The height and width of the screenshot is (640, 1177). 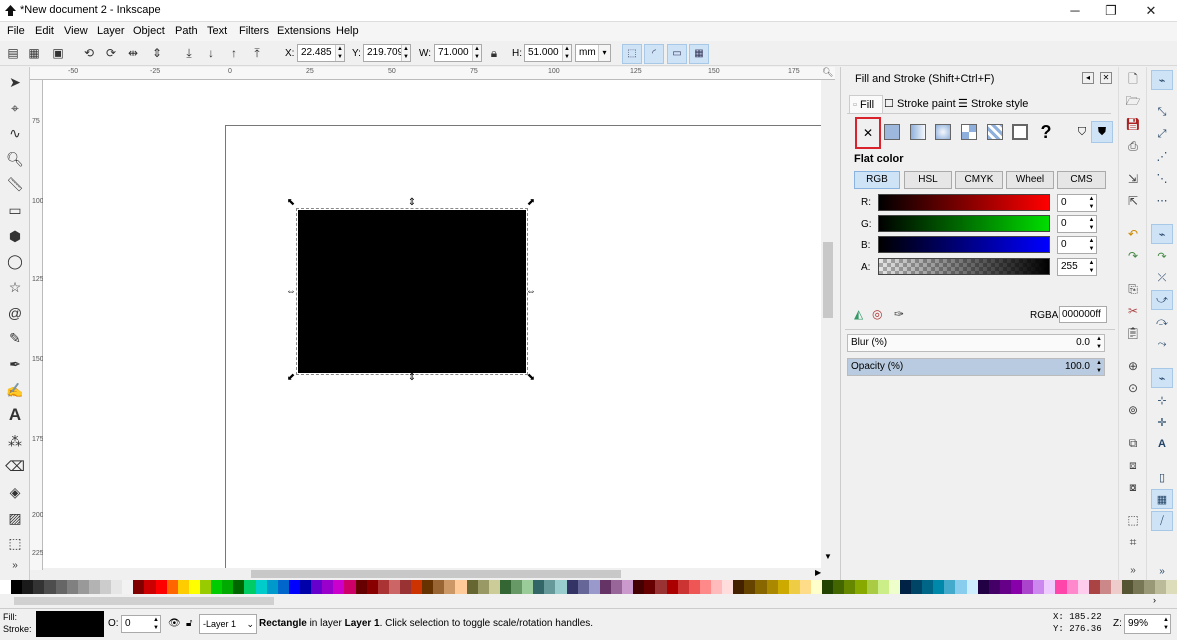 What do you see at coordinates (1133, 179) in the screenshot?
I see `import-icon: ⇲` at bounding box center [1133, 179].